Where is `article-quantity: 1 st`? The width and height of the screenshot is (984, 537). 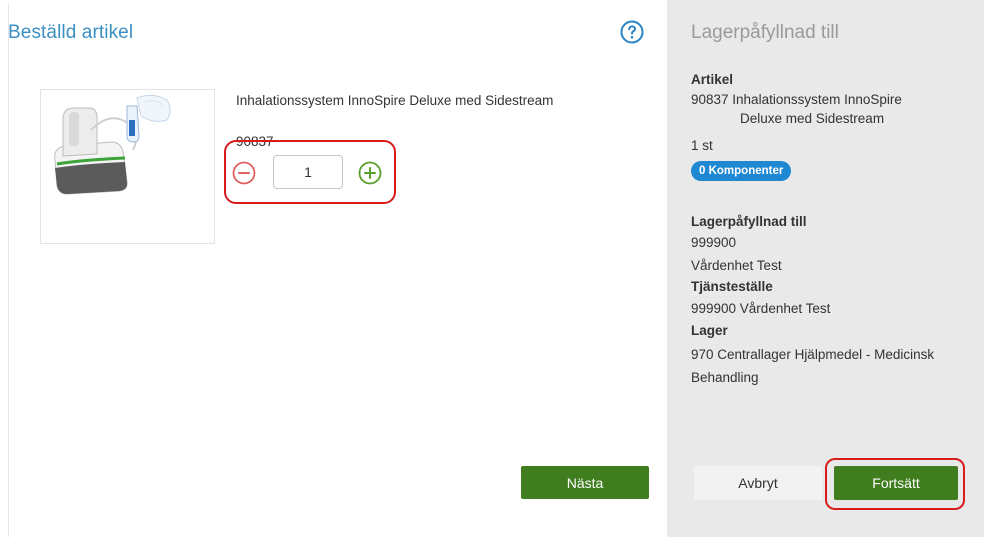 article-quantity: 1 st is located at coordinates (702, 145).